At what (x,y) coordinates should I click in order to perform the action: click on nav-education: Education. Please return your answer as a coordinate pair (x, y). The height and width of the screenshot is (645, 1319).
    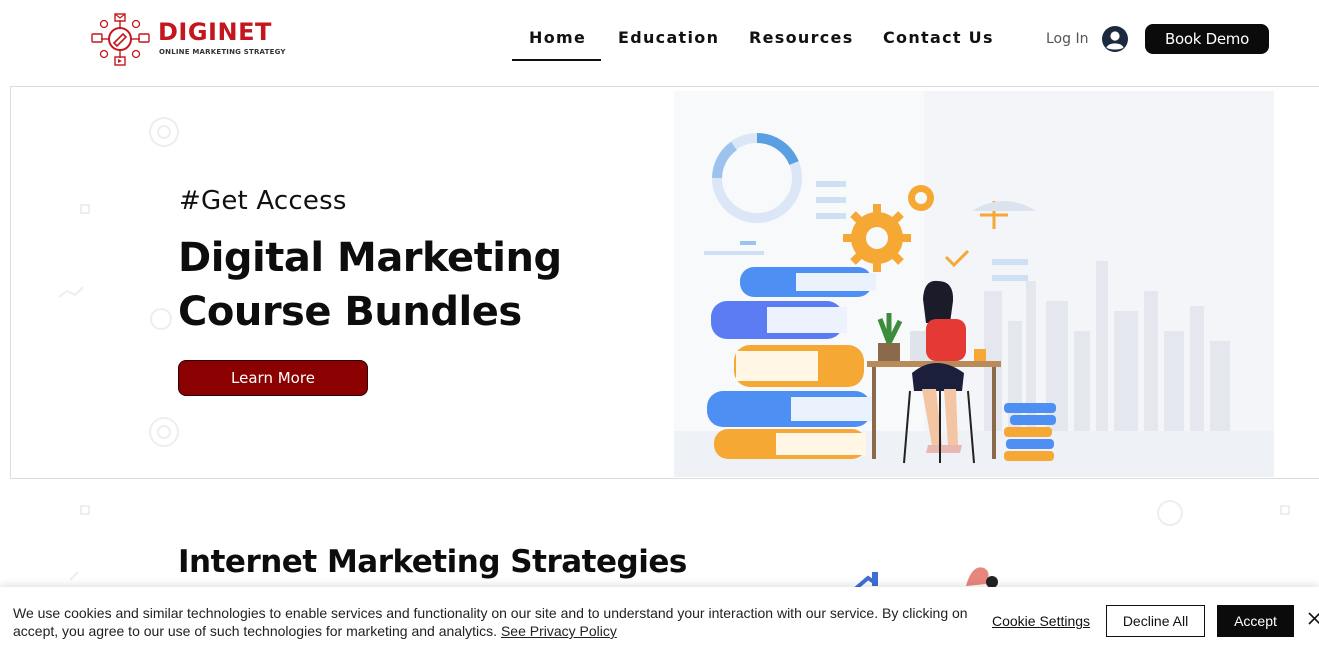
    Looking at the image, I should click on (668, 37).